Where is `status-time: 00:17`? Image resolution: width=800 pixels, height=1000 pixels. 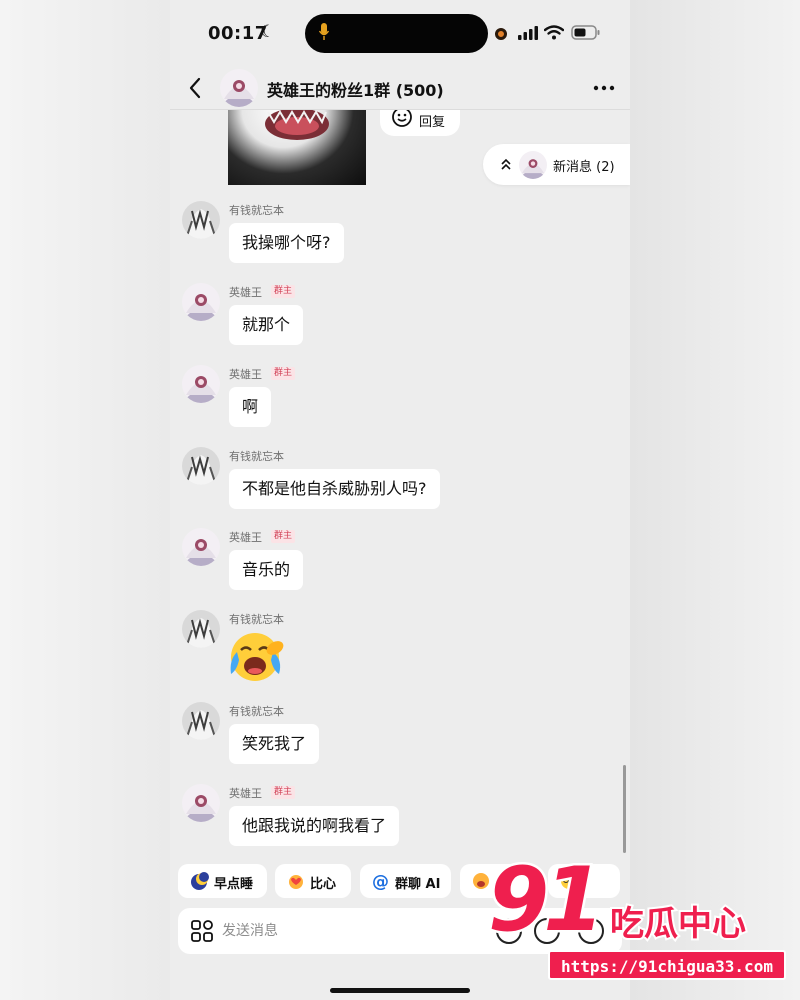 status-time: 00:17 is located at coordinates (238, 33).